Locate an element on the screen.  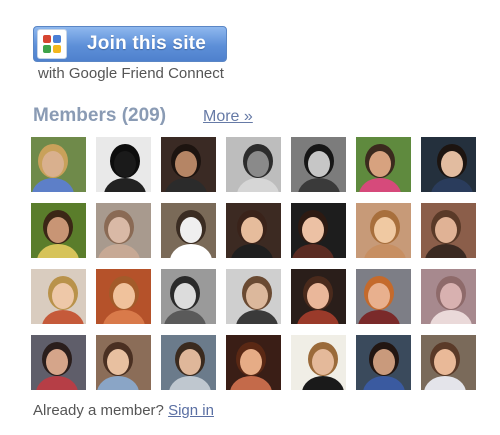
google-friend-connect-caption: with Google Friend Connect is located at coordinates (131, 73).